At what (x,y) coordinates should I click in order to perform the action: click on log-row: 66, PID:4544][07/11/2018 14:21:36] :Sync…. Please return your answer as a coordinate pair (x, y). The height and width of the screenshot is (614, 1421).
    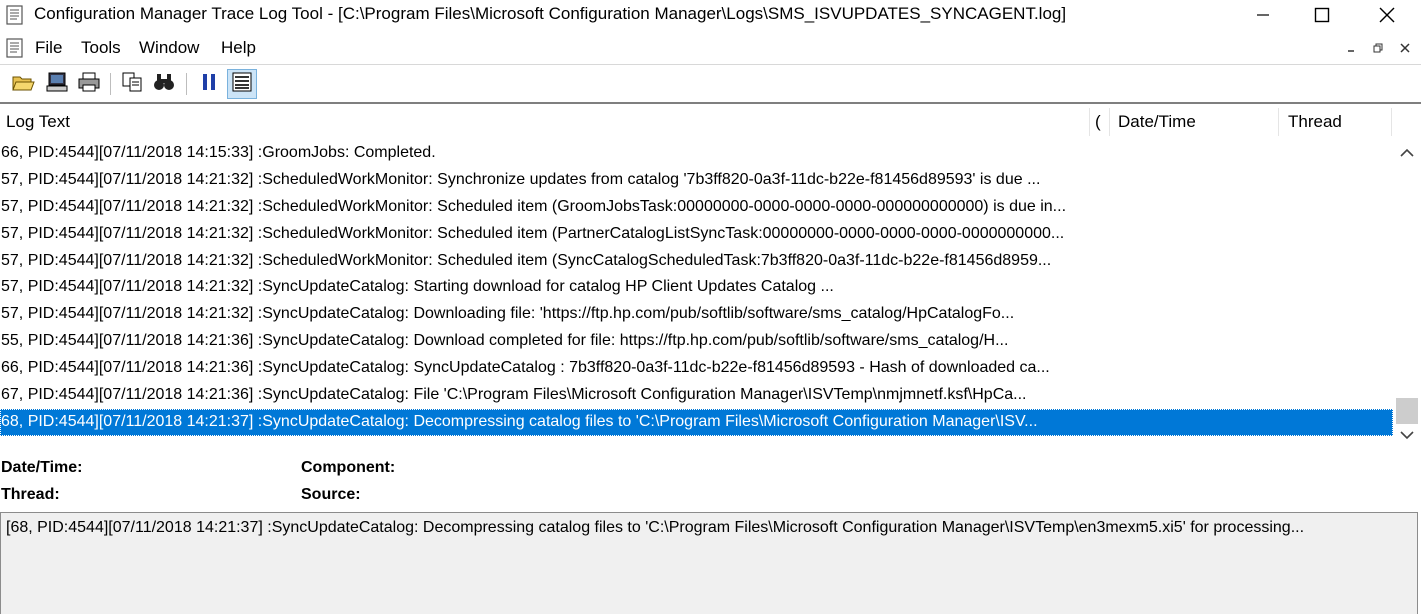
    Looking at the image, I should click on (696, 368).